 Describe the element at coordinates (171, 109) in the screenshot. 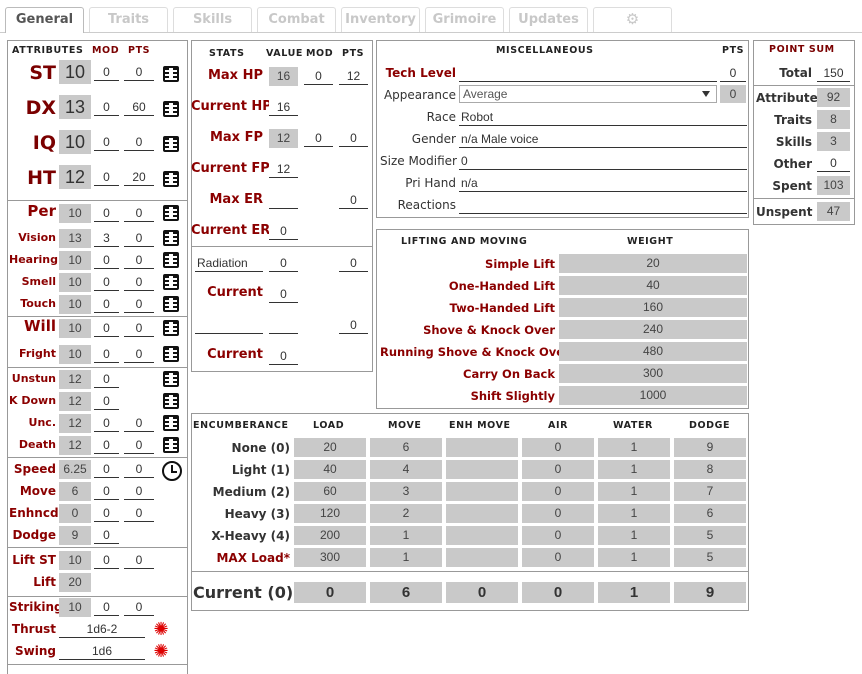

I see `dx-roll-dice-icon` at that location.